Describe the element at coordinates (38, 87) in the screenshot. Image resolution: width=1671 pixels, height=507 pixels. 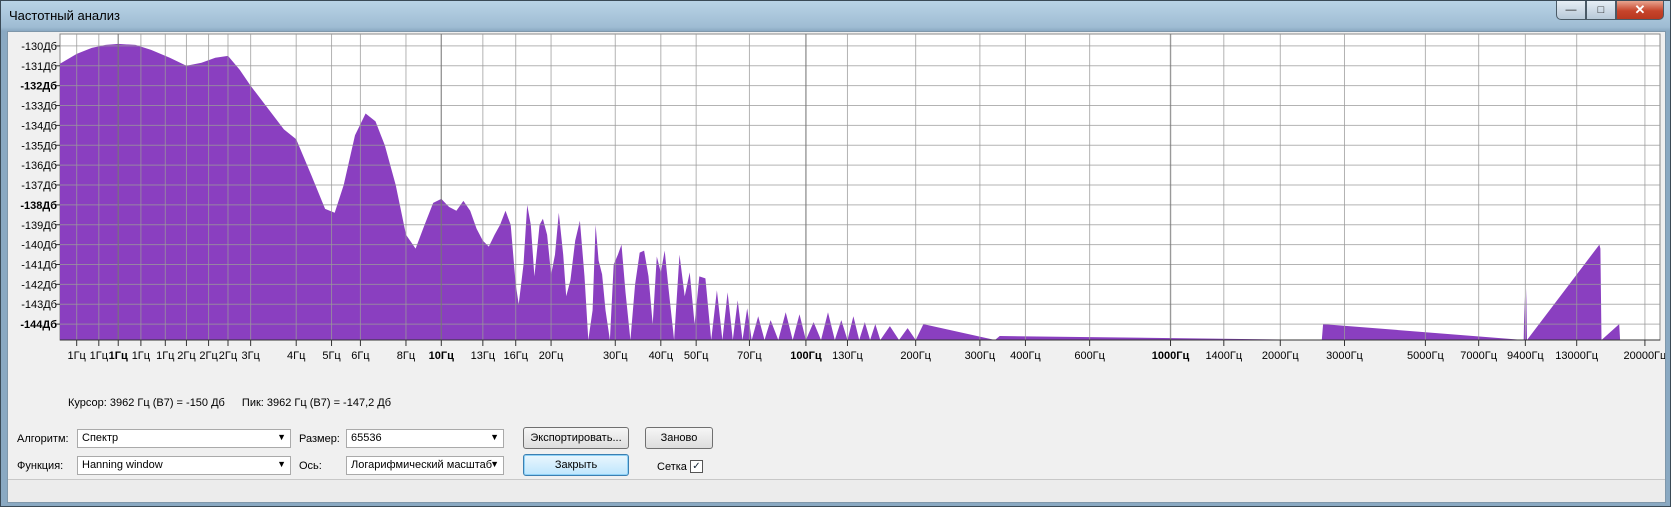
I see `y-tick-label: -132Дб` at that location.